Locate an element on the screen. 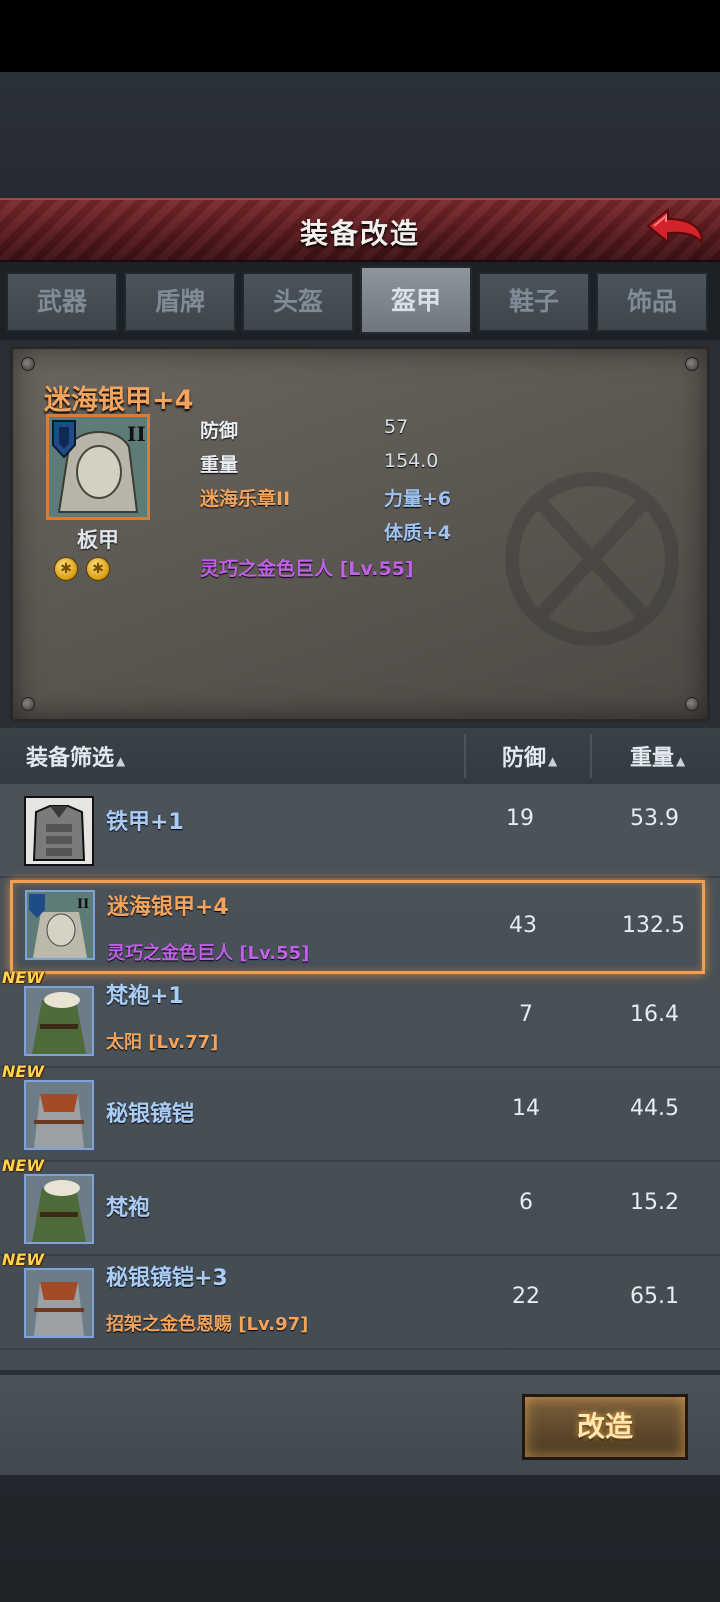  list-item: NEW 梵袍+1 太阳 [Lv.77] 7 16.4 is located at coordinates (360, 1018).